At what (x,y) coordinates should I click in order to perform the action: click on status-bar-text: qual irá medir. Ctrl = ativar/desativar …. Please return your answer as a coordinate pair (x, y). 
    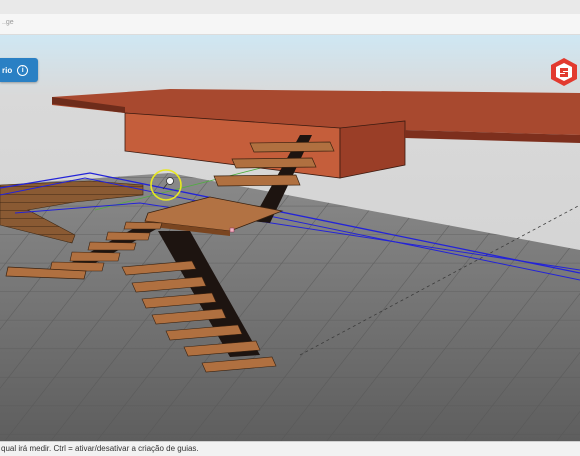
    Looking at the image, I should click on (100, 448).